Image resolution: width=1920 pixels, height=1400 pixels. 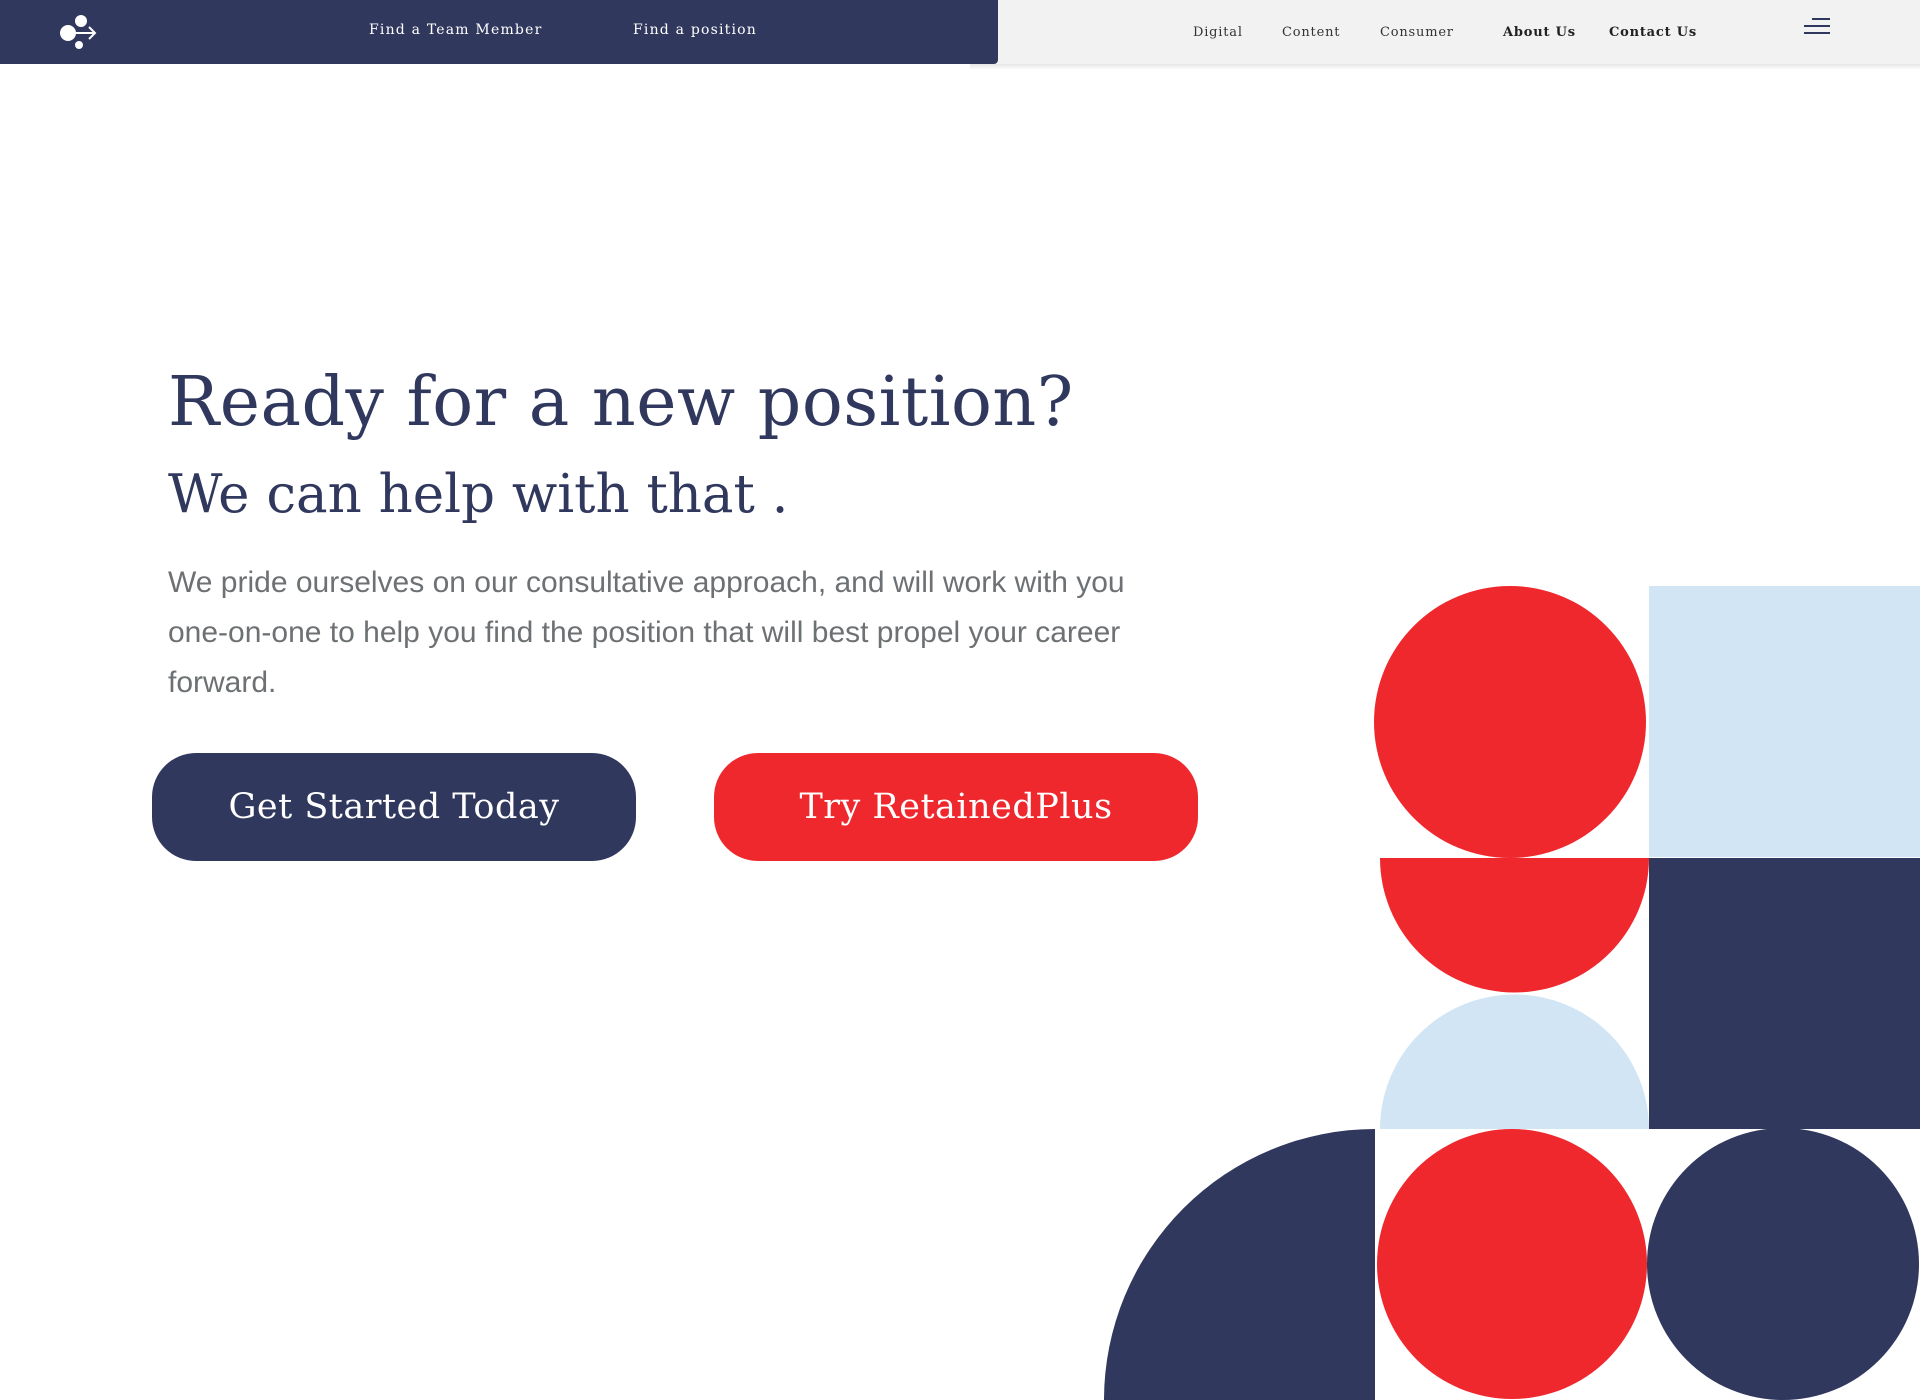 I want to click on nav-contact-us: Contact Us, so click(x=1653, y=32).